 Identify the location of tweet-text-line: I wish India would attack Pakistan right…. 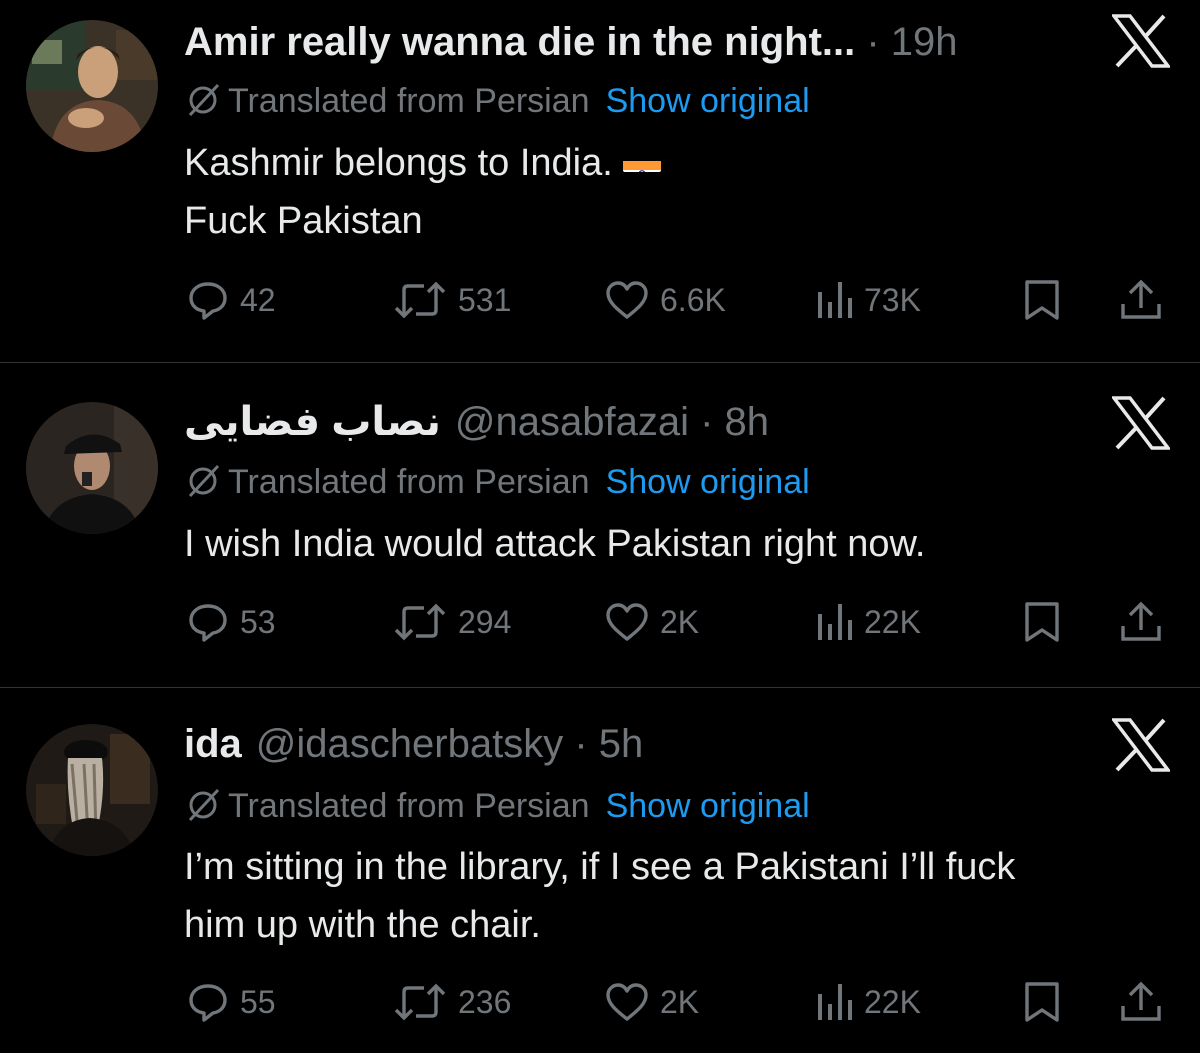
(555, 544).